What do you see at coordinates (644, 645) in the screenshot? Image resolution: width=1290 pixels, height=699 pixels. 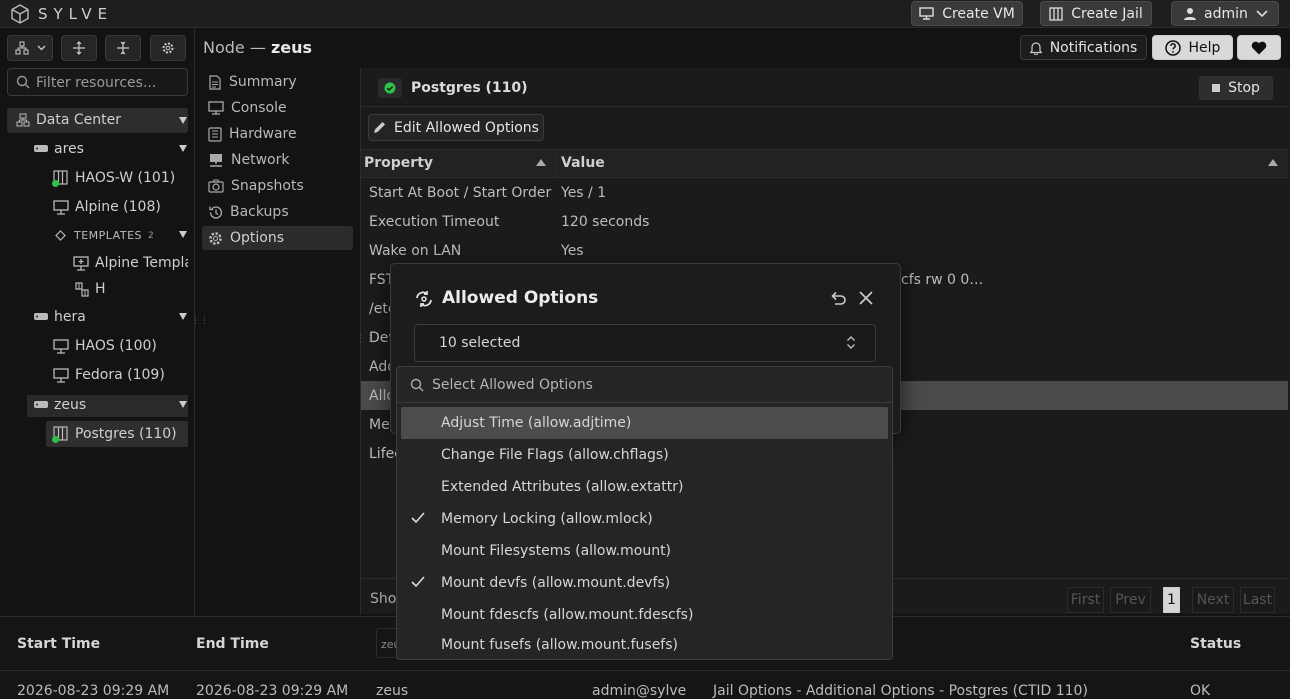 I see `option-item: Mount fusefs (allow.mount.fusefs)` at bounding box center [644, 645].